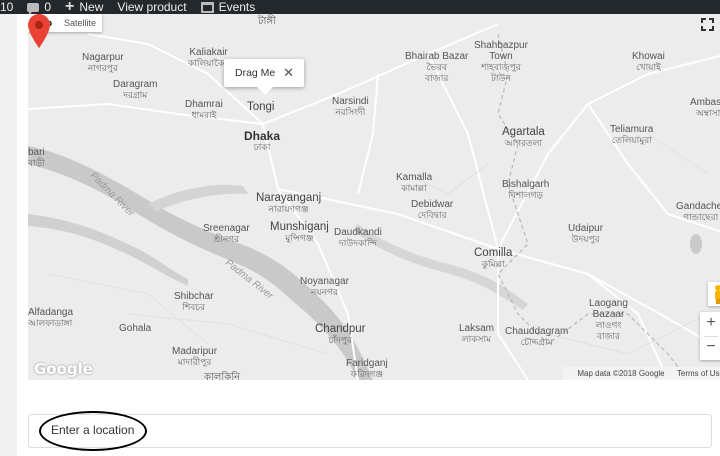  What do you see at coordinates (135, 328) in the screenshot?
I see `place-label-gohala: Gohala` at bounding box center [135, 328].